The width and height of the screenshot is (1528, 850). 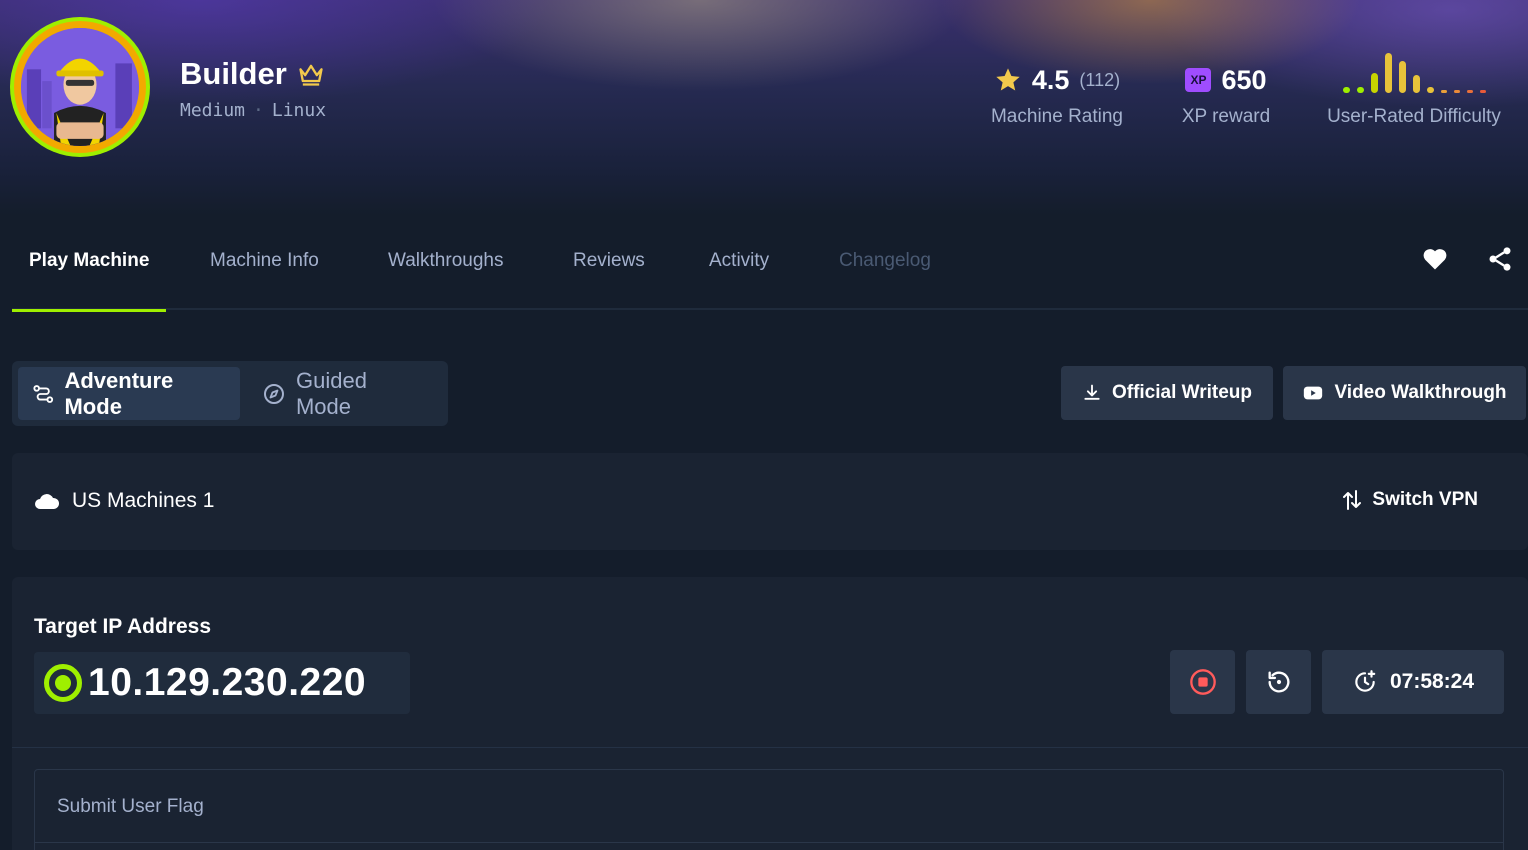 I want to click on switch-vpn-button: Switch VPN, so click(x=1410, y=500).